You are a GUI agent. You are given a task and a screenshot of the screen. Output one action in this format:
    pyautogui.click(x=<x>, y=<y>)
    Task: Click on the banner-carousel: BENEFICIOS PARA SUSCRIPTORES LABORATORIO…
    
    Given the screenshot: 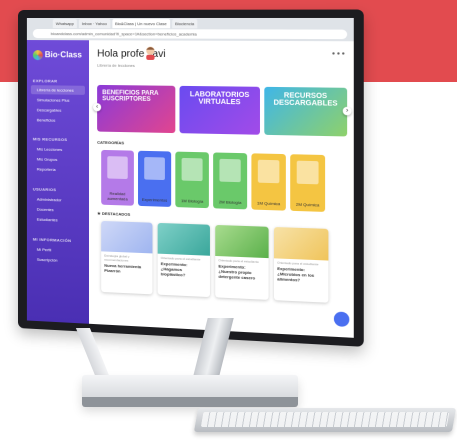 What is the action you would take?
    pyautogui.click(x=222, y=110)
    